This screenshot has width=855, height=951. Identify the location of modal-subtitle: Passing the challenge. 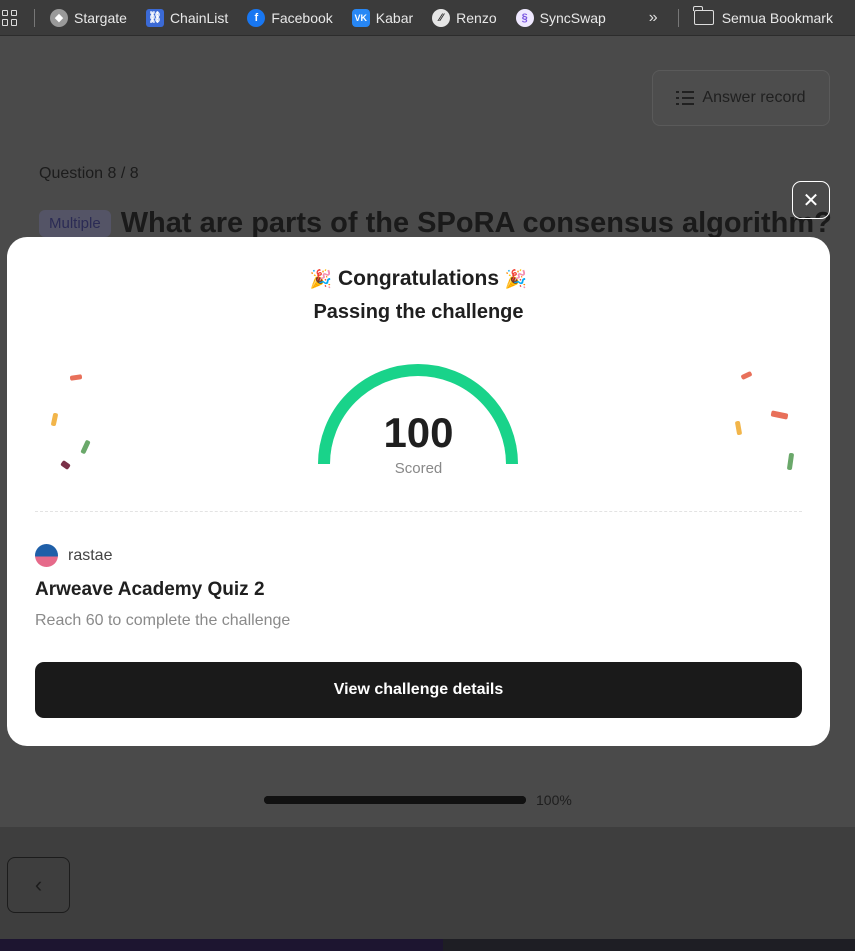
(418, 312).